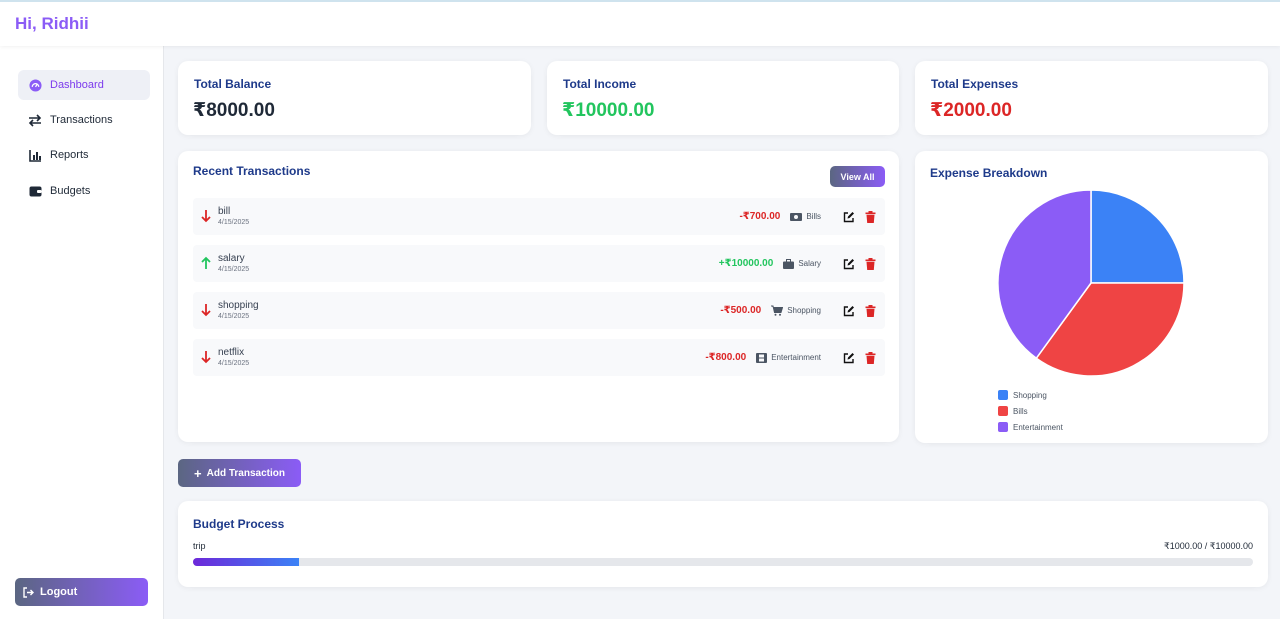 The height and width of the screenshot is (619, 1280). What do you see at coordinates (760, 216) in the screenshot?
I see `transaction-amount: -₹700.00` at bounding box center [760, 216].